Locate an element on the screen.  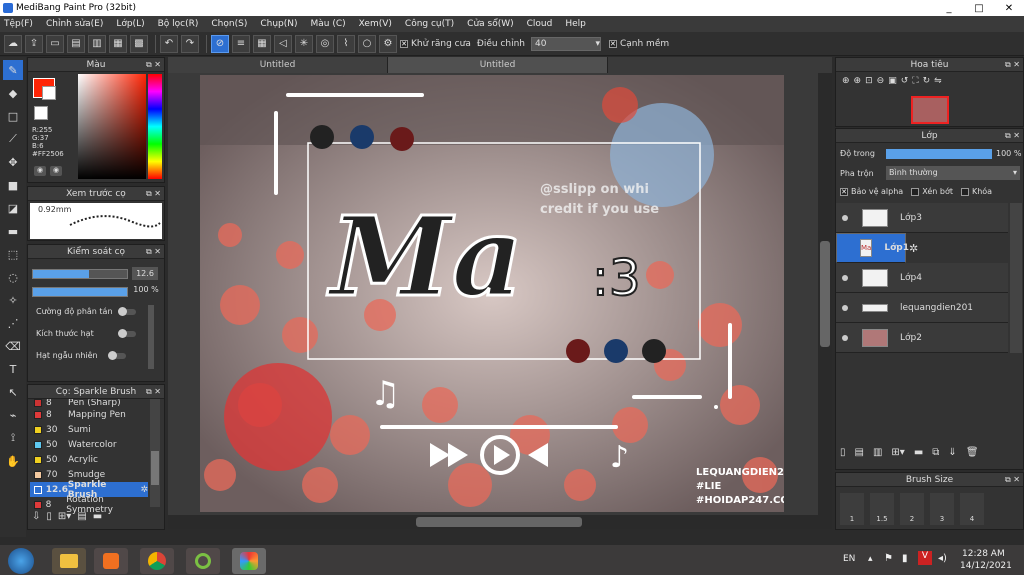
antivirus-icon: V is located at coordinates (925, 558).